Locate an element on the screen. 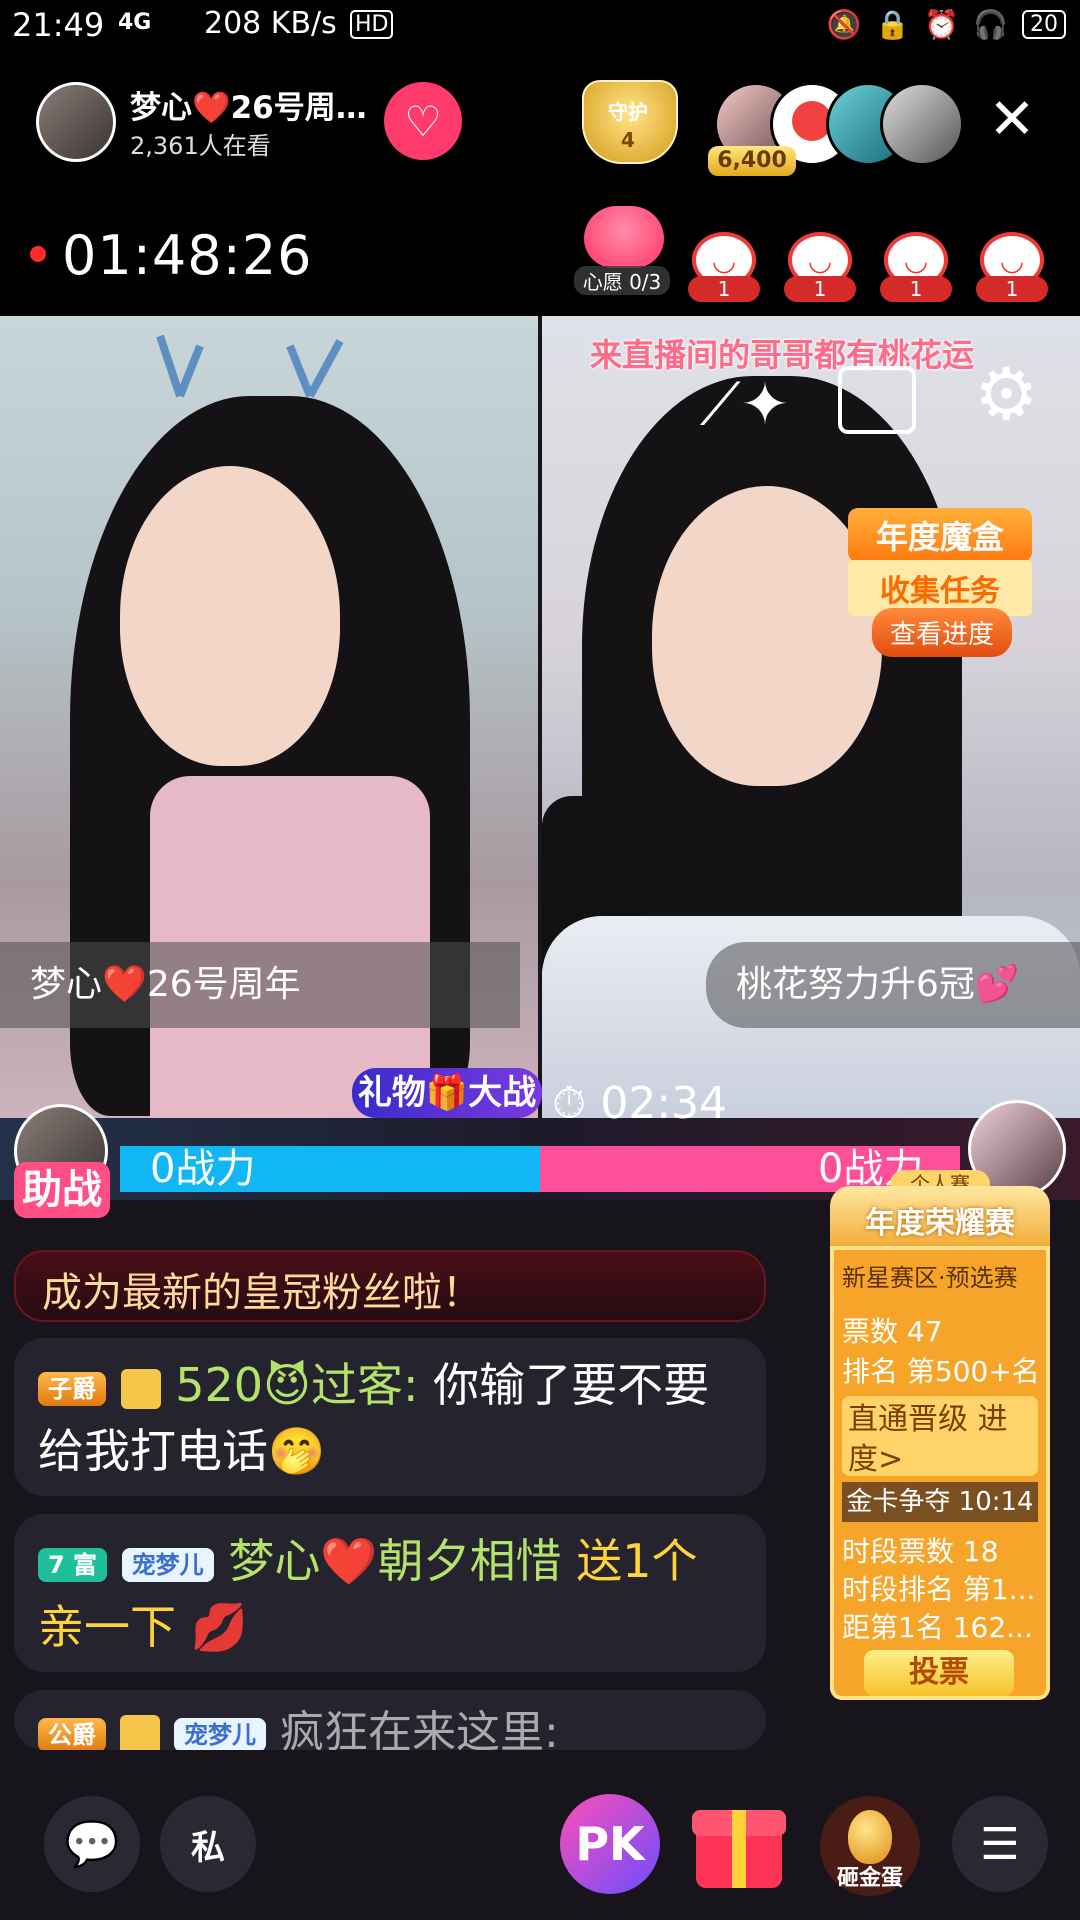 The image size is (1080, 1920). guard-count: 4 is located at coordinates (628, 140).